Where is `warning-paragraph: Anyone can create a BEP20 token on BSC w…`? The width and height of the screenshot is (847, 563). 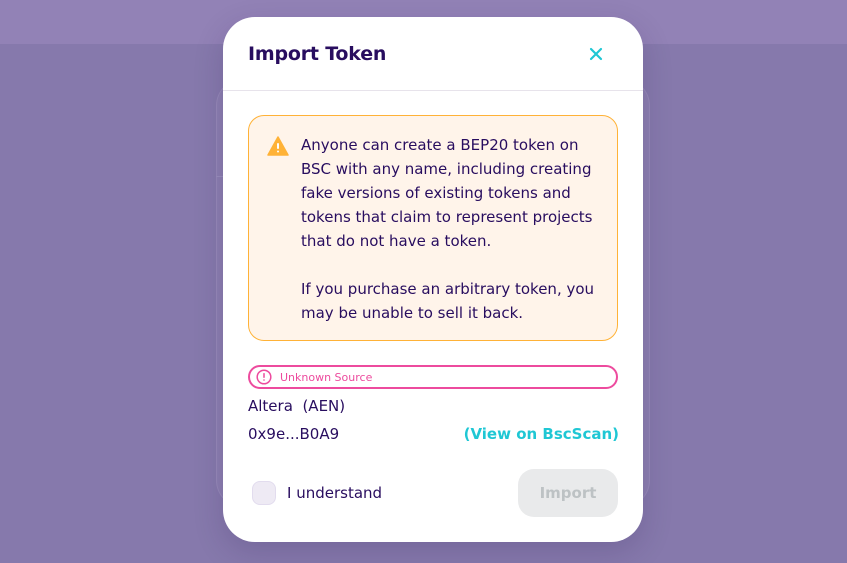
warning-paragraph: Anyone can create a BEP20 token on BSC w… is located at coordinates (447, 193).